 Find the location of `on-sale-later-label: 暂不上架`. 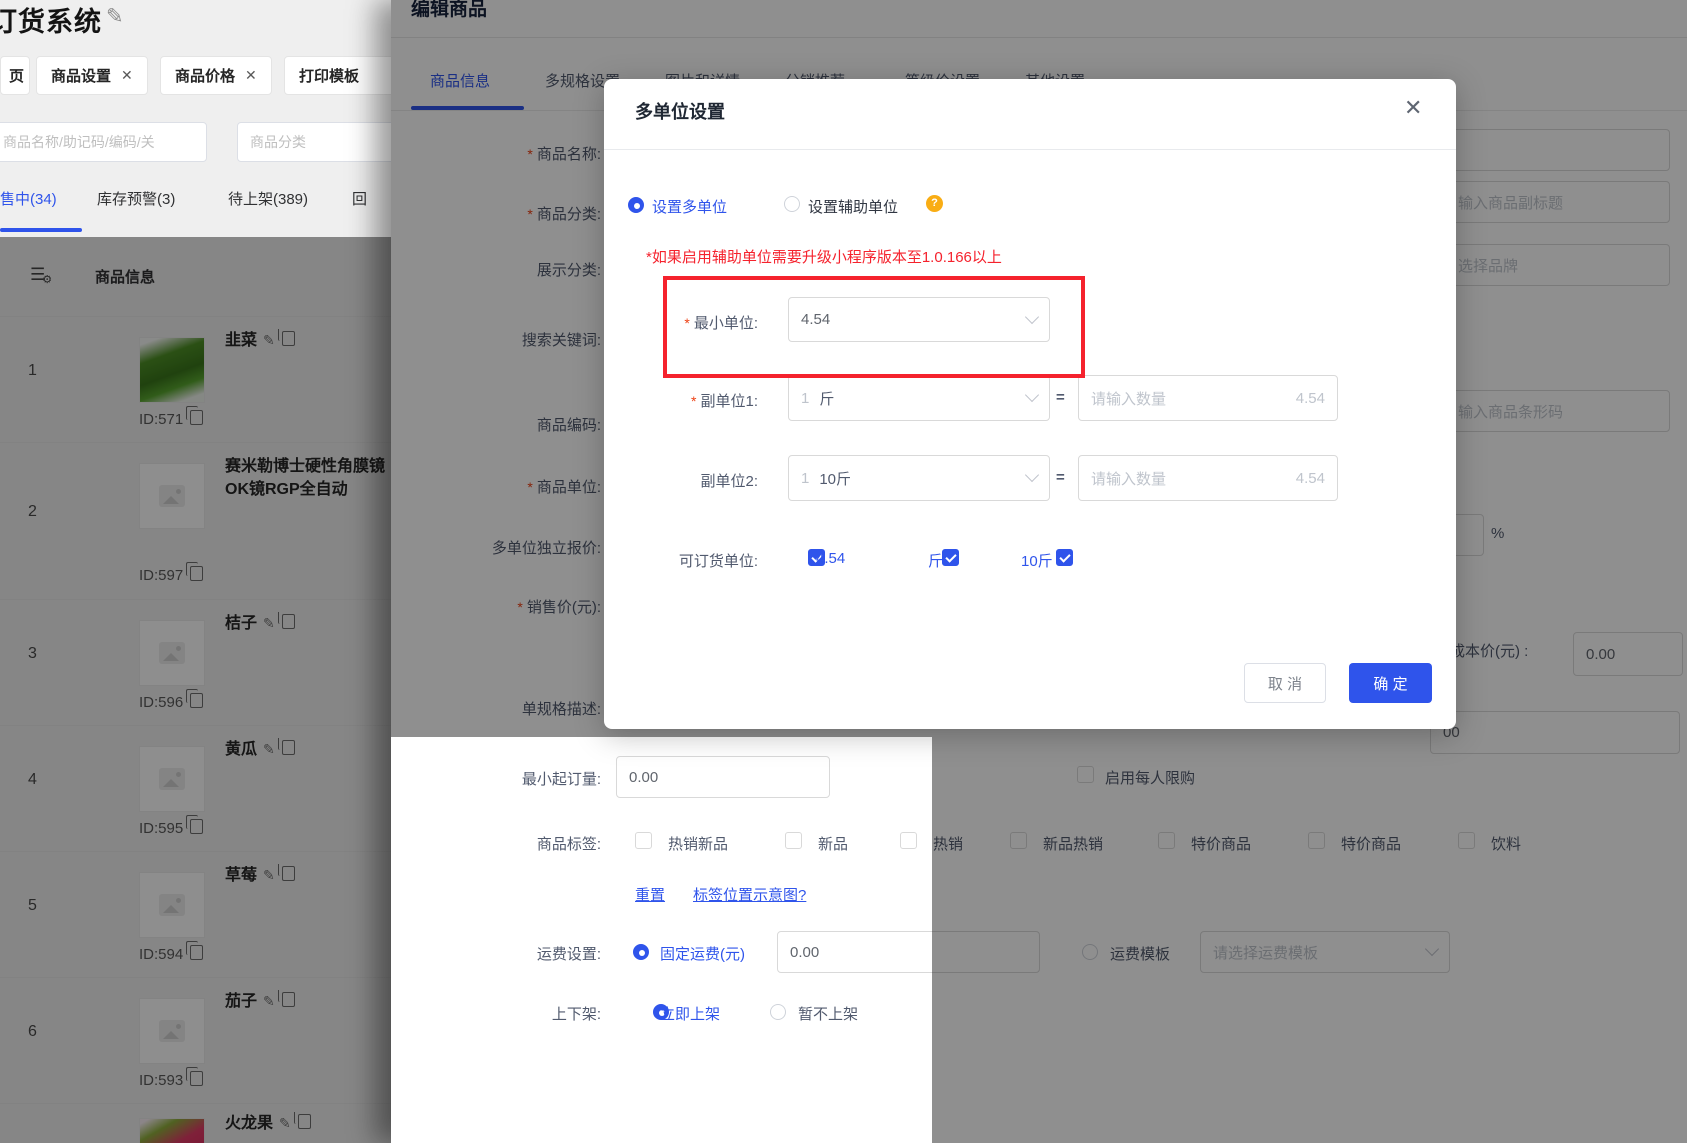

on-sale-later-label: 暂不上架 is located at coordinates (828, 1014).